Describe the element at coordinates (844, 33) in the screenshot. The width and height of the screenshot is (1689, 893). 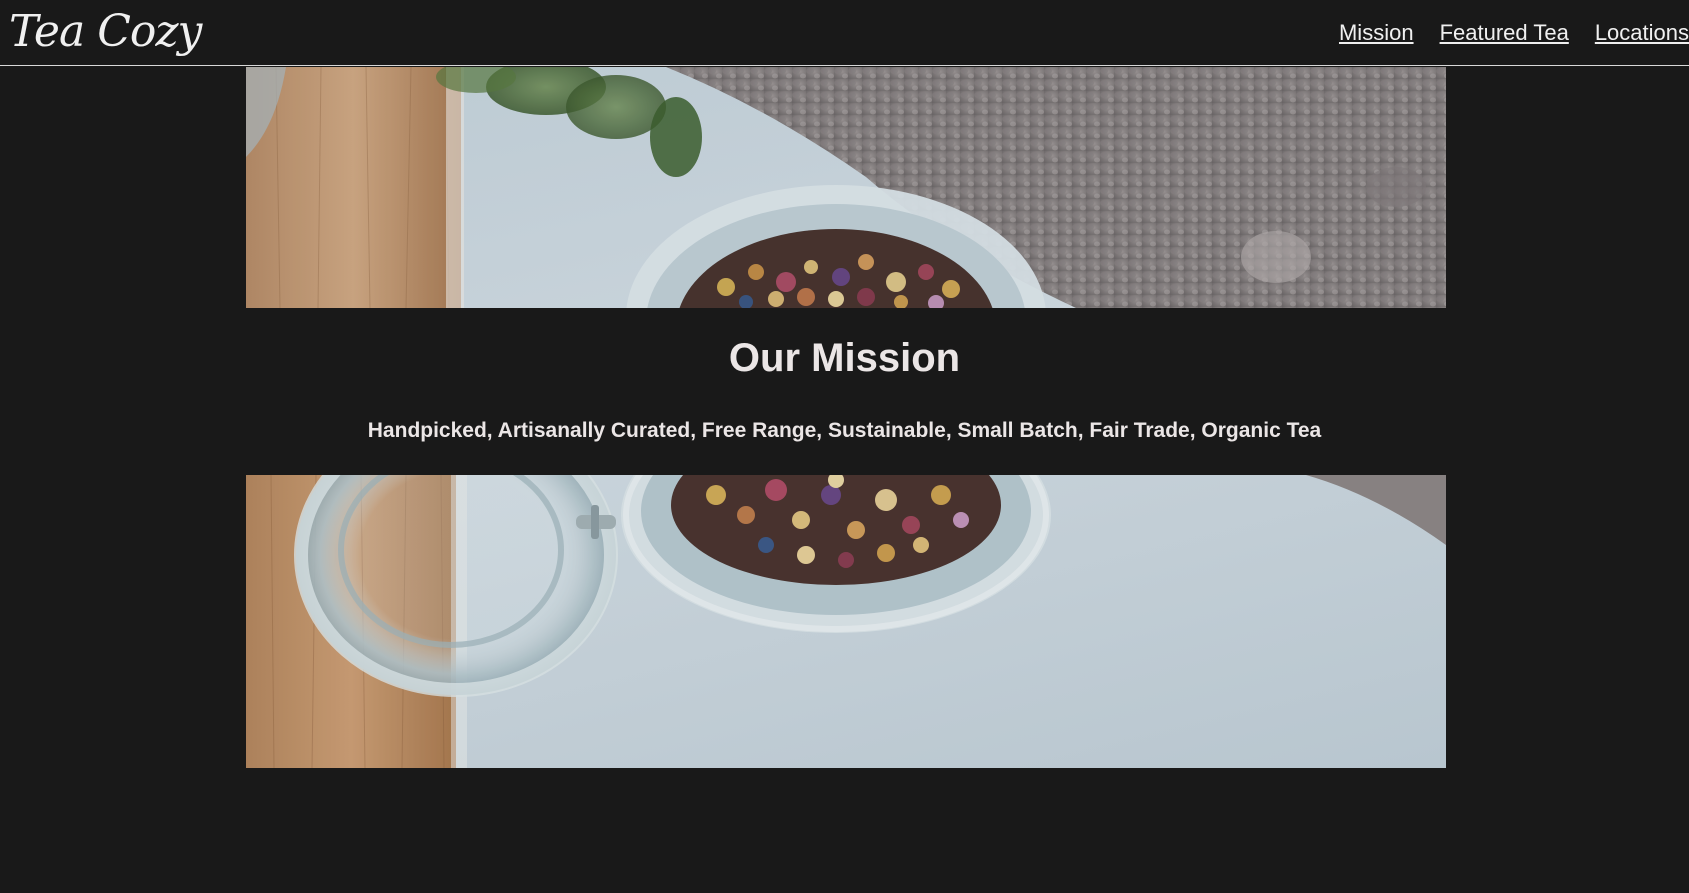
I see `site-header: Tea Cozy Mission Featured Tea Locations` at that location.